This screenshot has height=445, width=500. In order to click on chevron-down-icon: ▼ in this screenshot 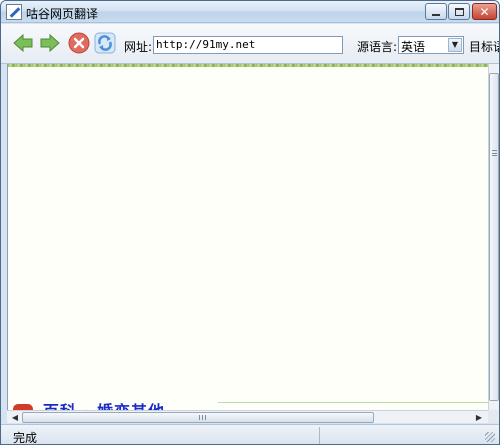, I will do `click(455, 45)`.